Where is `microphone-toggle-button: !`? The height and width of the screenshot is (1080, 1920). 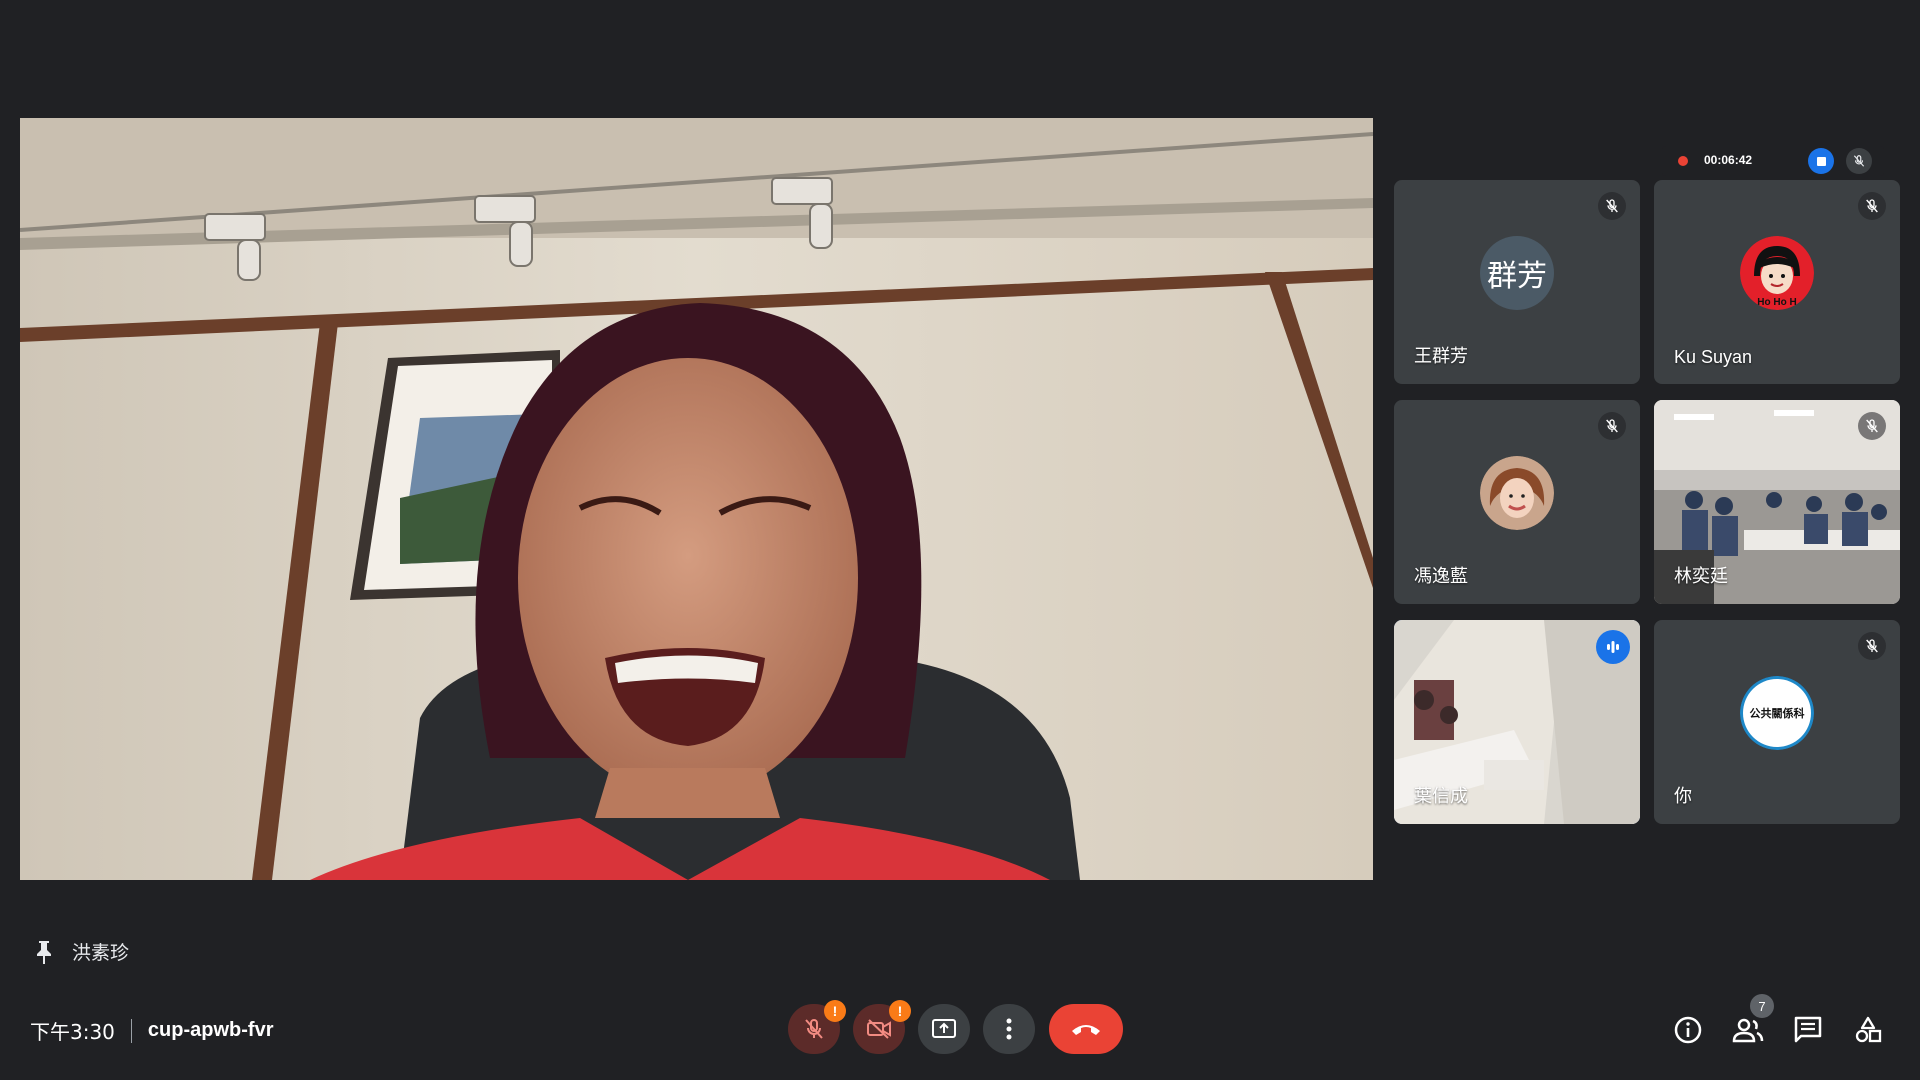 microphone-toggle-button: ! is located at coordinates (817, 1027).